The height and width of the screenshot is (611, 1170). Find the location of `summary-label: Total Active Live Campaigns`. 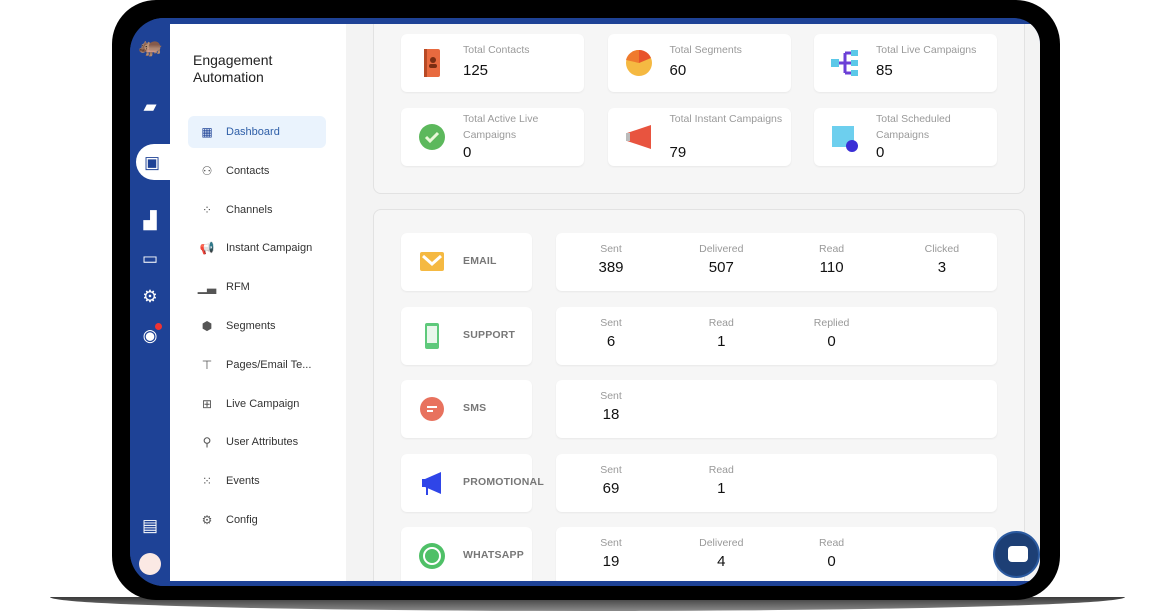

summary-label: Total Active Live Campaigns is located at coordinates (501, 127).